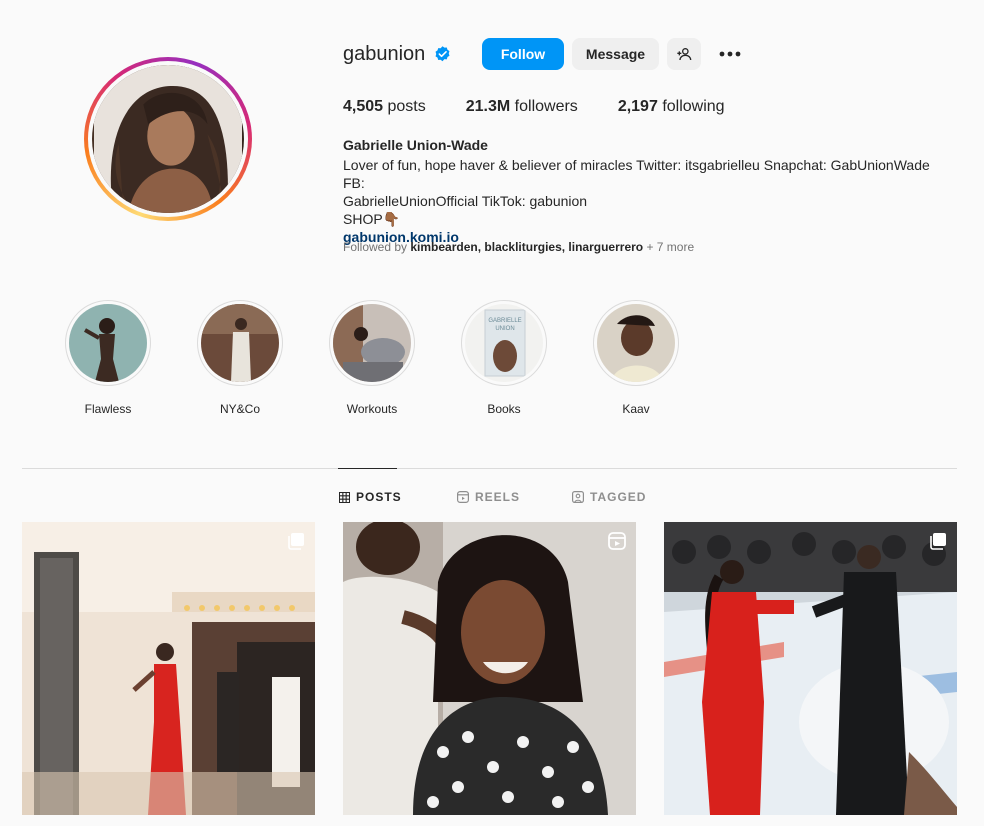  What do you see at coordinates (546, 106) in the screenshot?
I see `followers-count-label: followers` at bounding box center [546, 106].